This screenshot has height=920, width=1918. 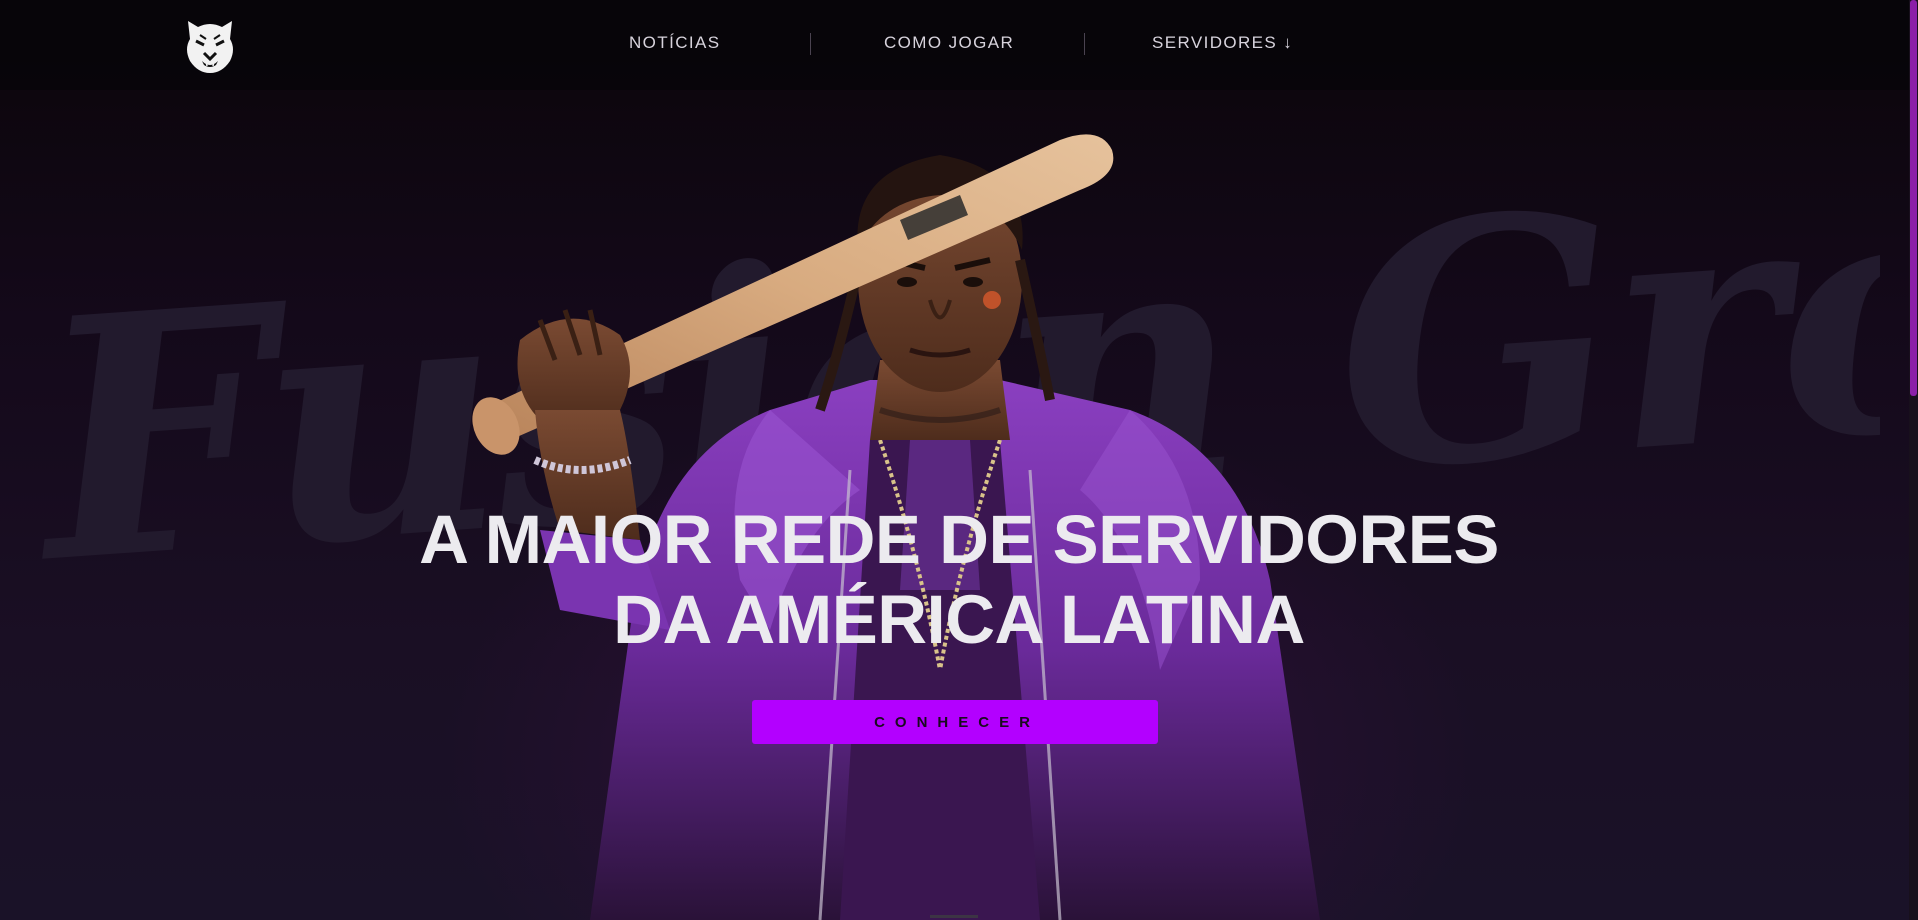 I want to click on headline-line-1: A MAIOR REDE DE SERVIDORES, so click(x=959, y=539).